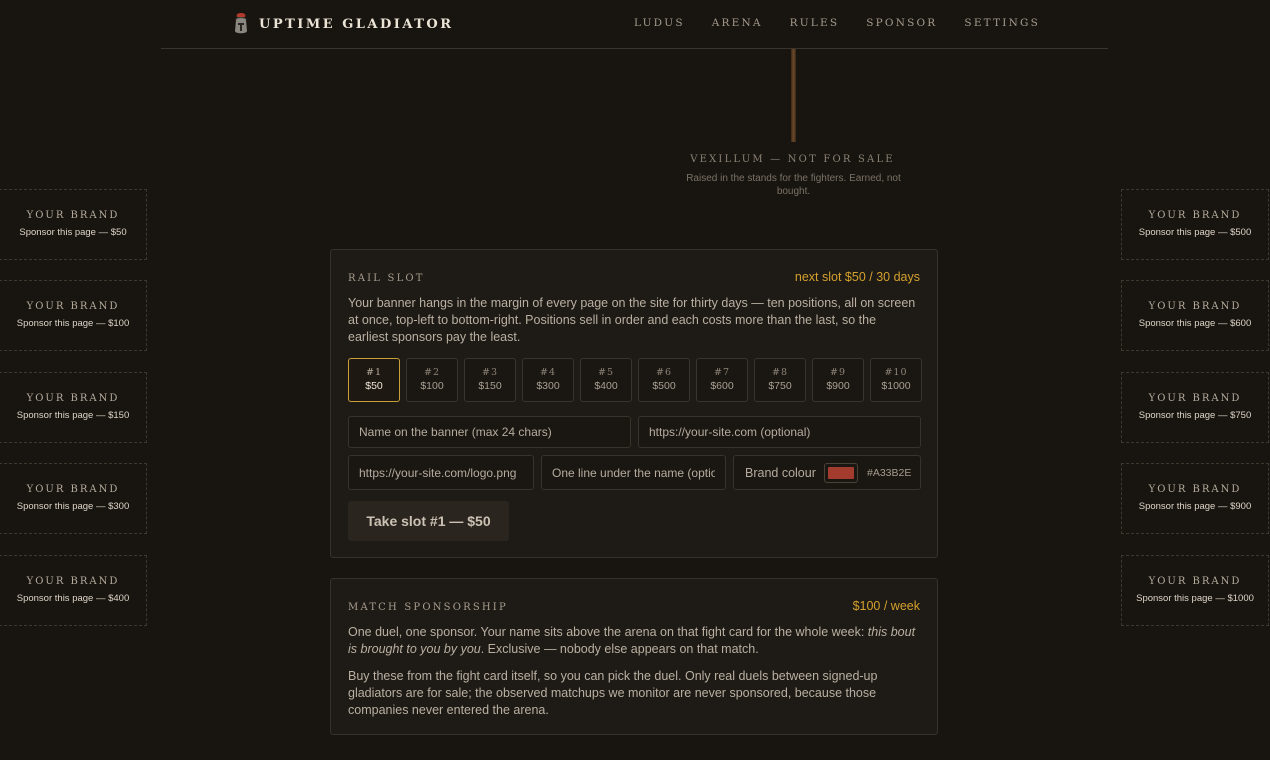 Image resolution: width=1270 pixels, height=760 pixels. I want to click on slot-option-5: #5 $400, so click(606, 380).